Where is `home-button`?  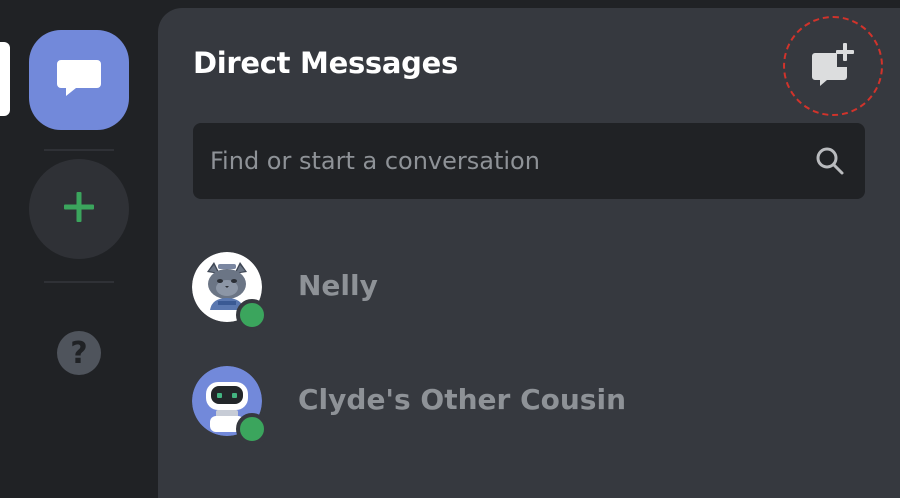
home-button is located at coordinates (79, 80).